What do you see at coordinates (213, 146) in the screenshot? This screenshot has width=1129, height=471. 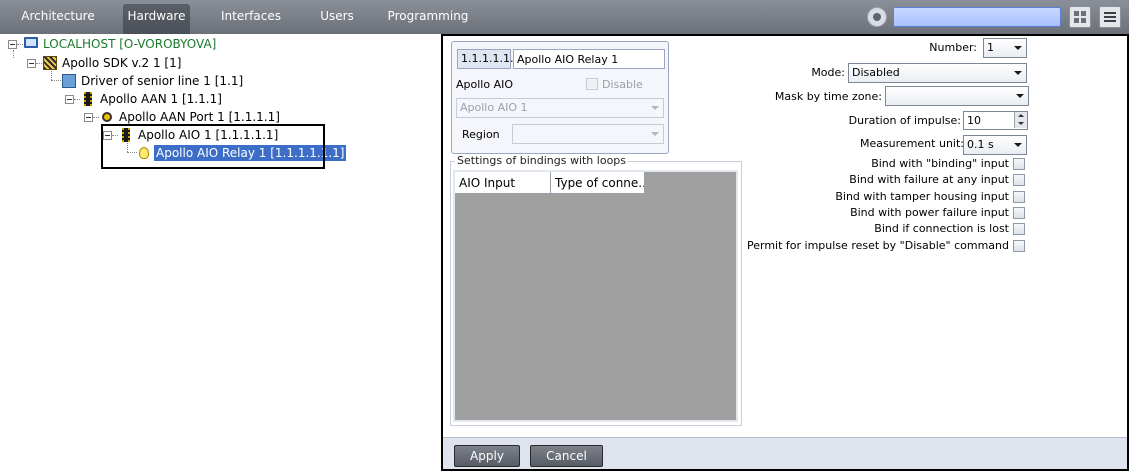 I see `highlight-frame` at bounding box center [213, 146].